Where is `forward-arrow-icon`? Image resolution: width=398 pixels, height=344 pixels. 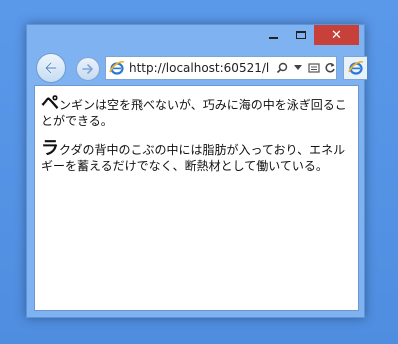
forward-arrow-icon is located at coordinates (87, 69).